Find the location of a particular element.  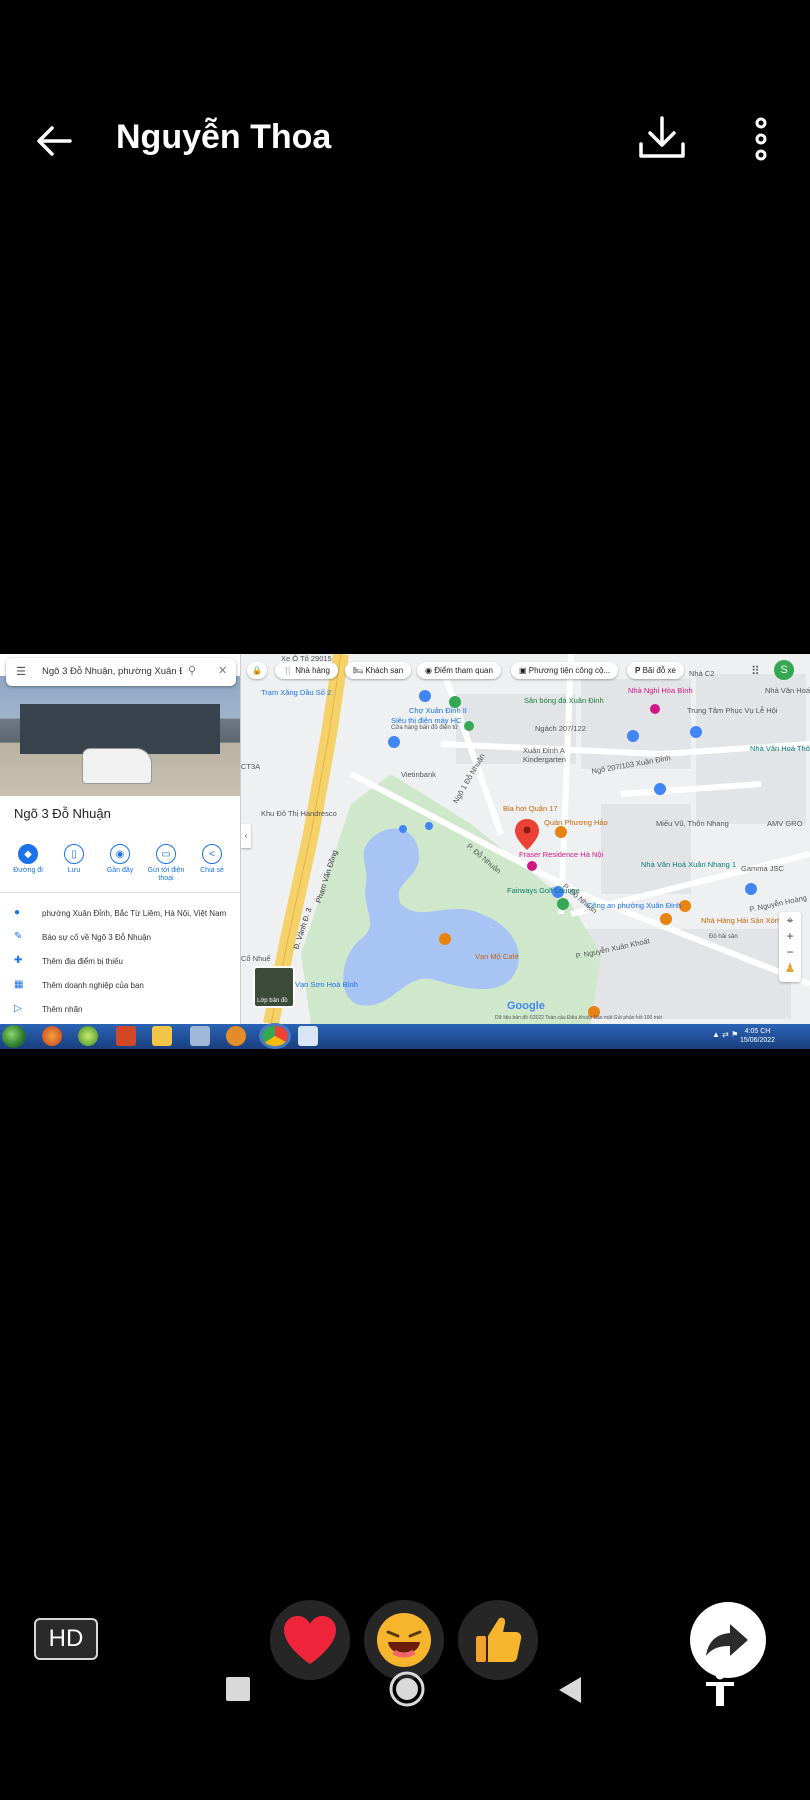

map-label: Trung Tâm Phục Vụ Lễ Hội is located at coordinates (732, 710).